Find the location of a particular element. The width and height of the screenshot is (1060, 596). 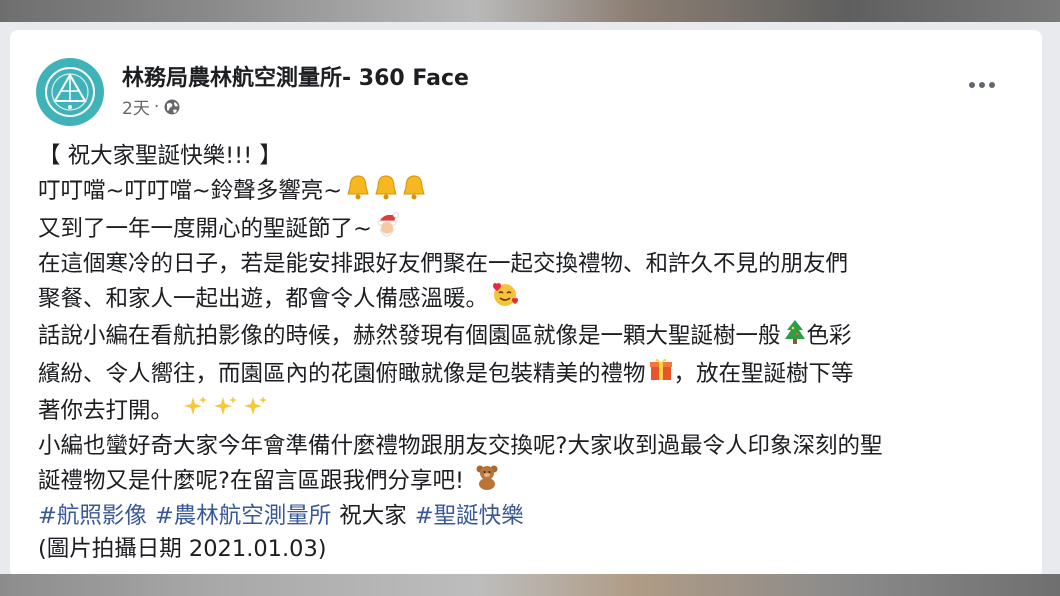

post-date-note: (圖片拍攝日期 2021.01.03) is located at coordinates (533, 549).